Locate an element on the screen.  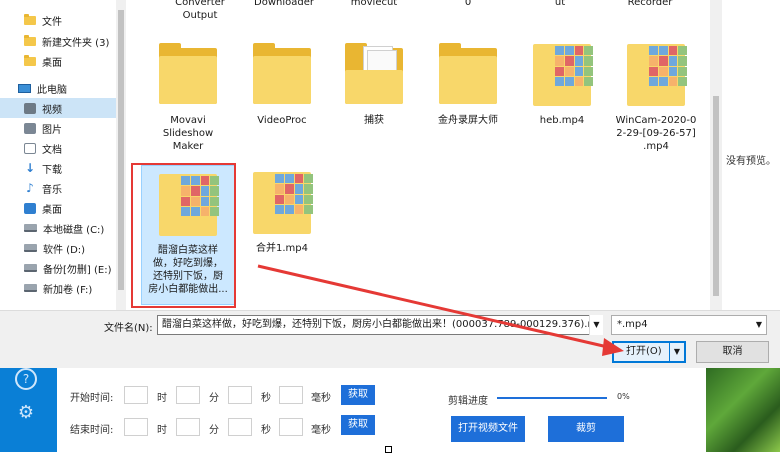
start-second-input is located at coordinates (240, 395).